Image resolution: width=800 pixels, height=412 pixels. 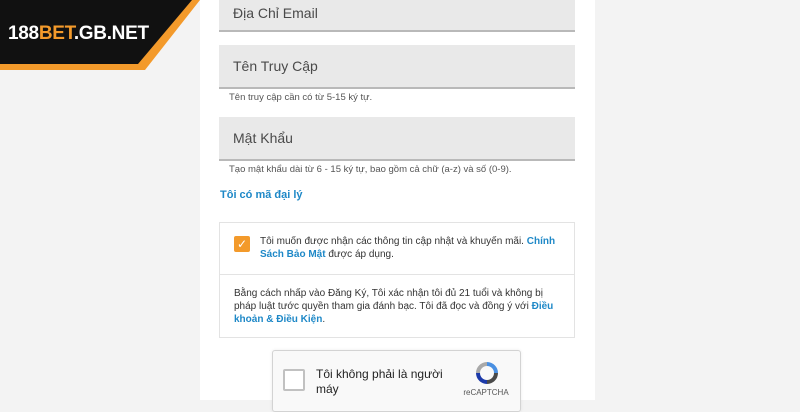 What do you see at coordinates (261, 195) in the screenshot?
I see `agent-code-link: Tôi có mã đại lý` at bounding box center [261, 195].